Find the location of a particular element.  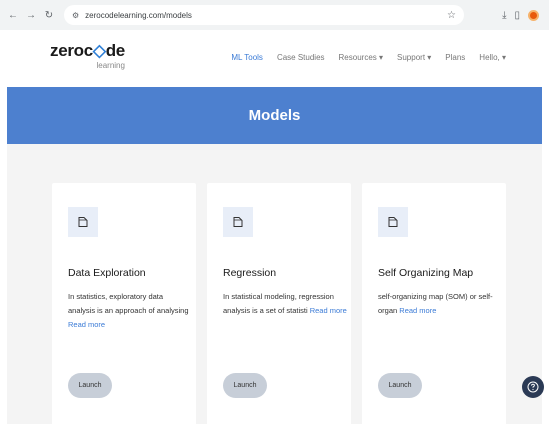

help-button is located at coordinates (533, 387).